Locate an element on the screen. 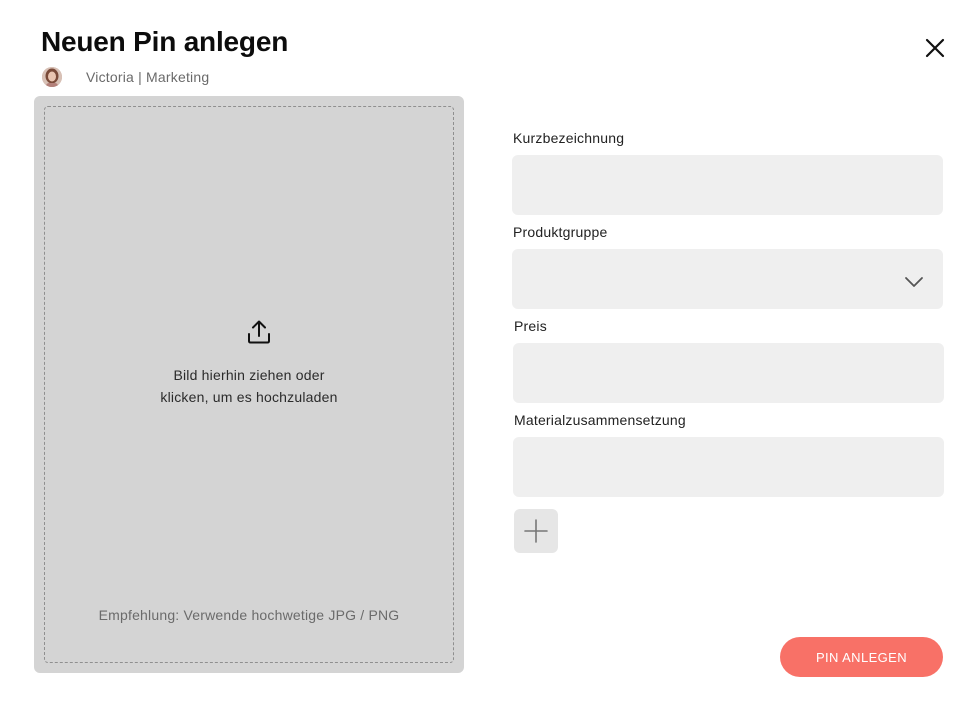 Image resolution: width=977 pixels, height=725 pixels. kurzbezeichnung-input is located at coordinates (727, 185).